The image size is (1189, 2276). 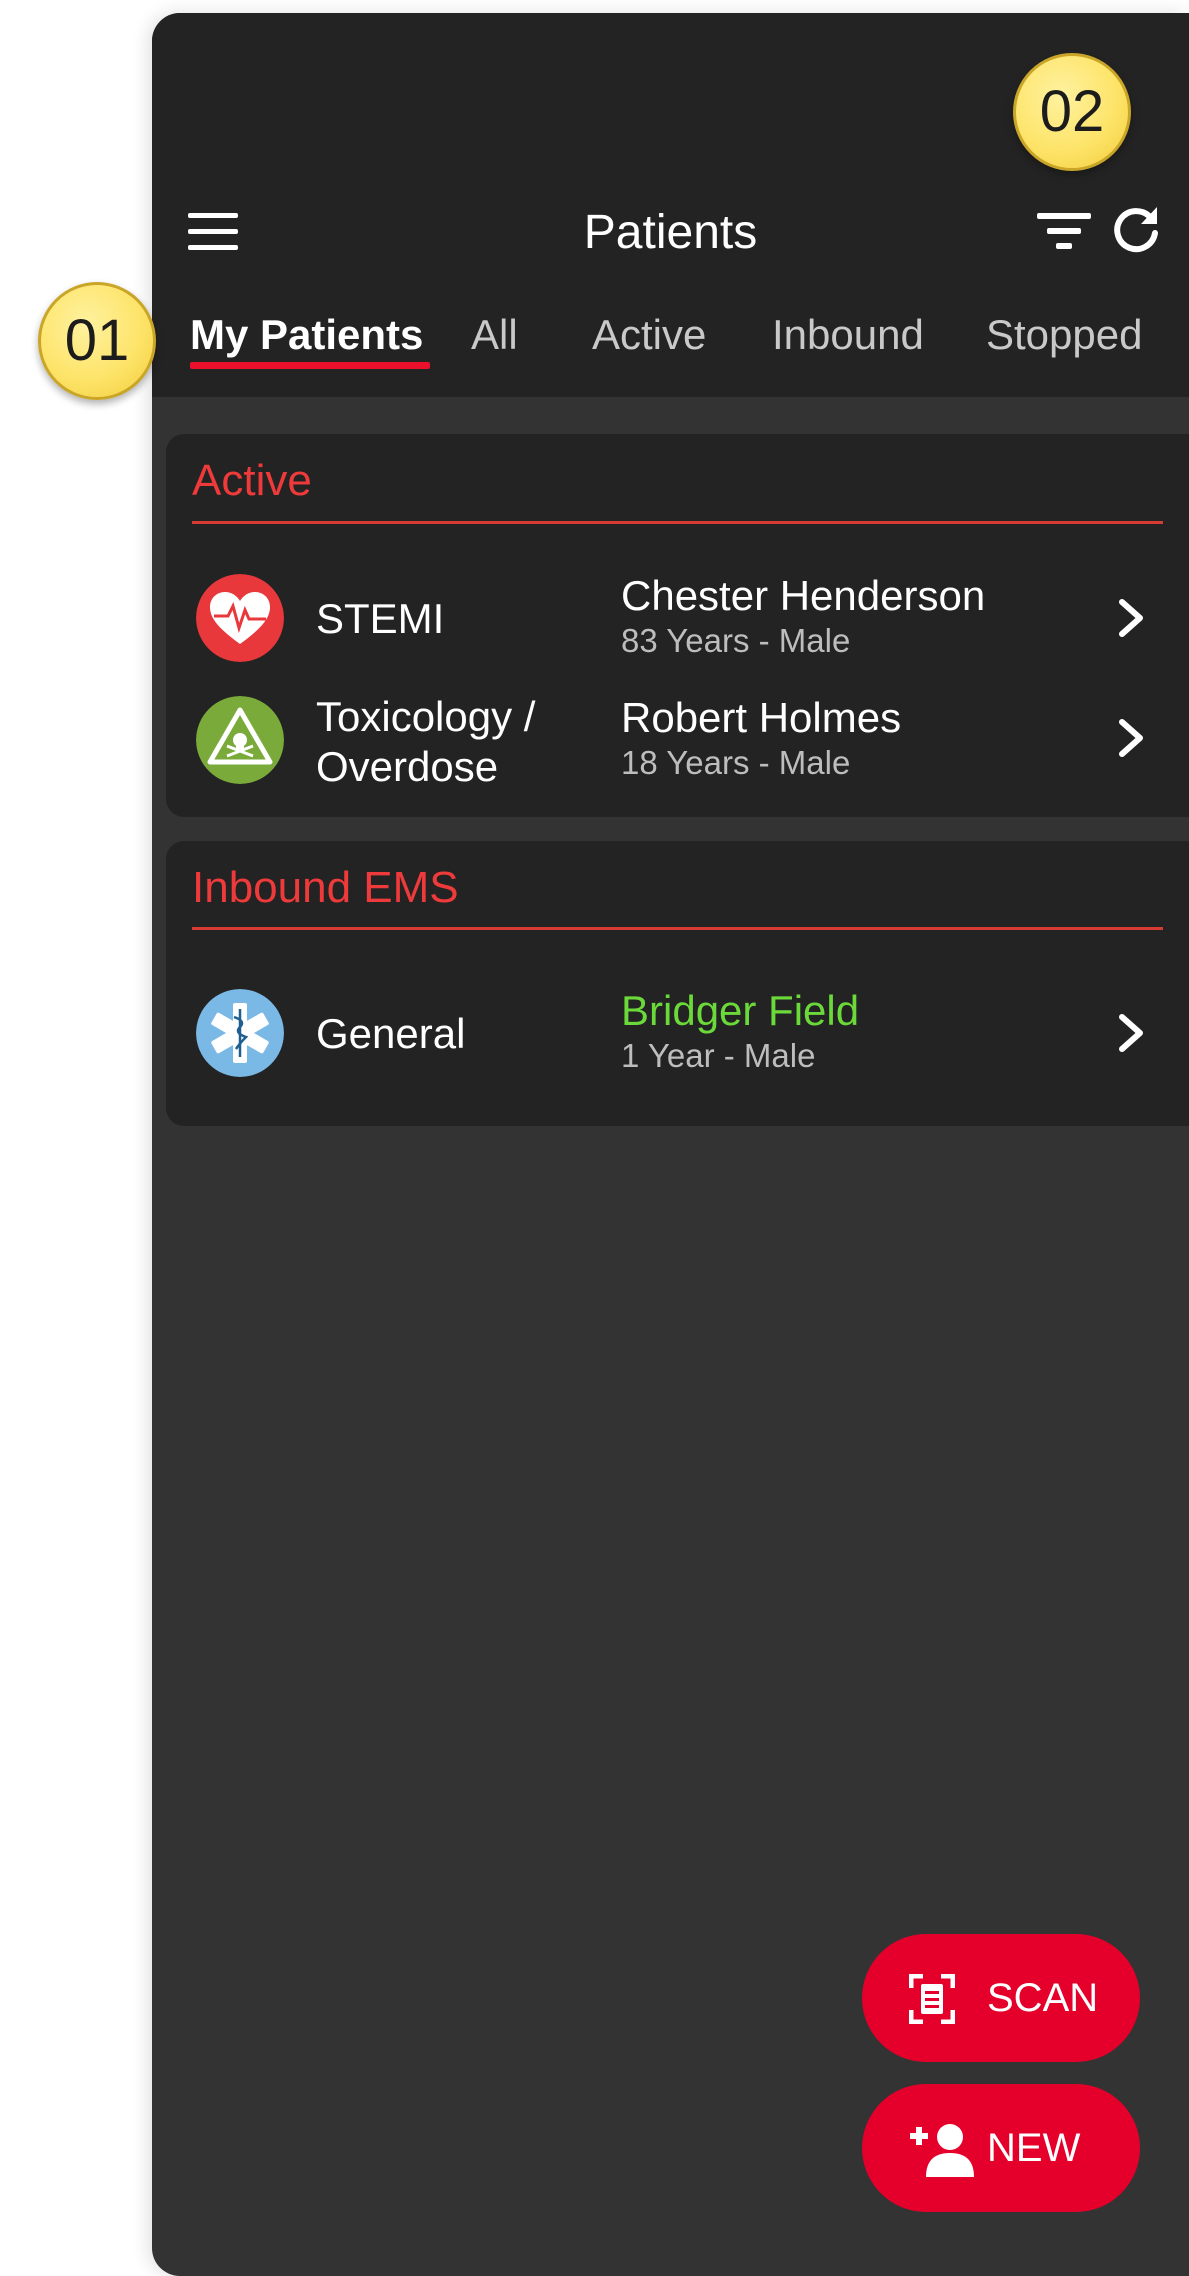 I want to click on tab-inbound: Inbound, so click(x=848, y=335).